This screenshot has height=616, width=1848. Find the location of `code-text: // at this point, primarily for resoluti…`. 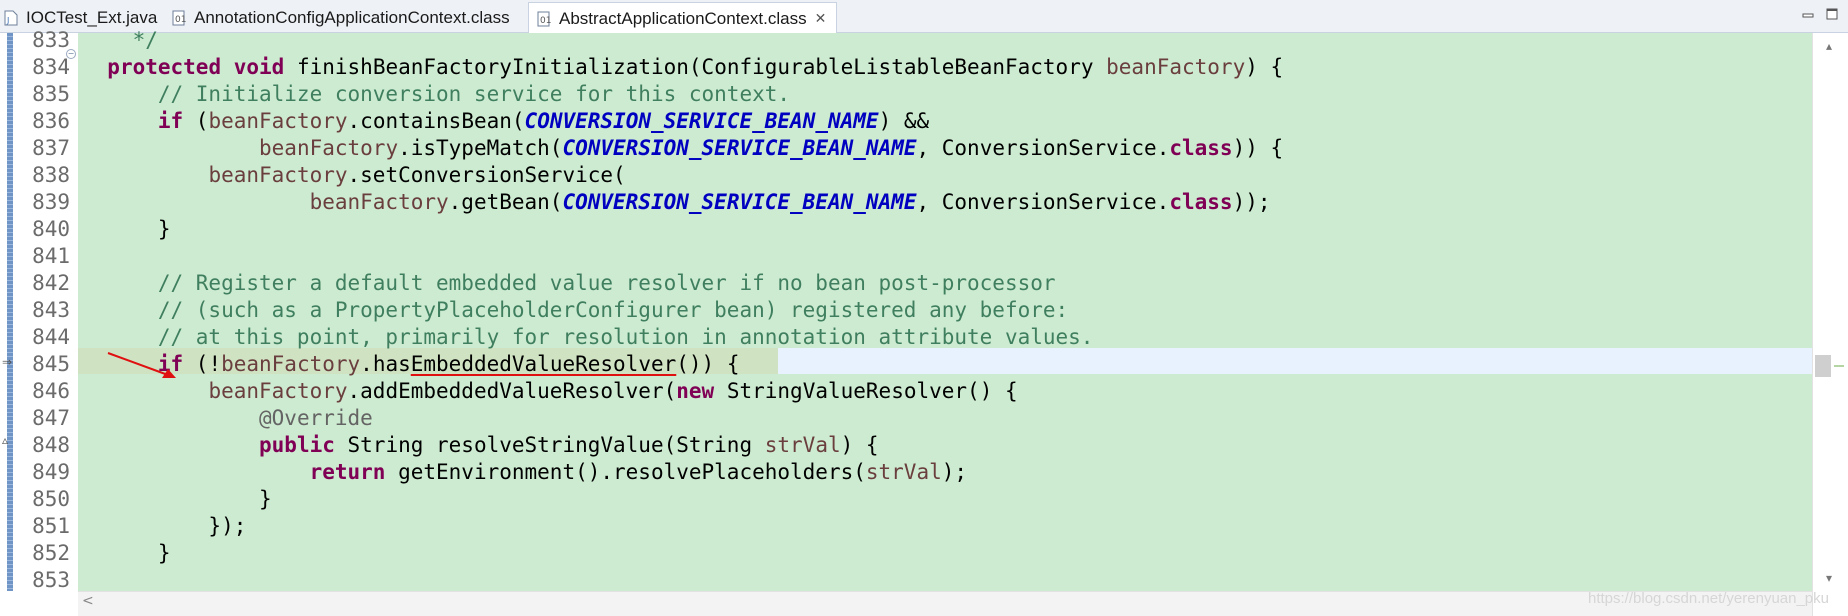

code-text: // at this point, primarily for resoluti… is located at coordinates (625, 337).